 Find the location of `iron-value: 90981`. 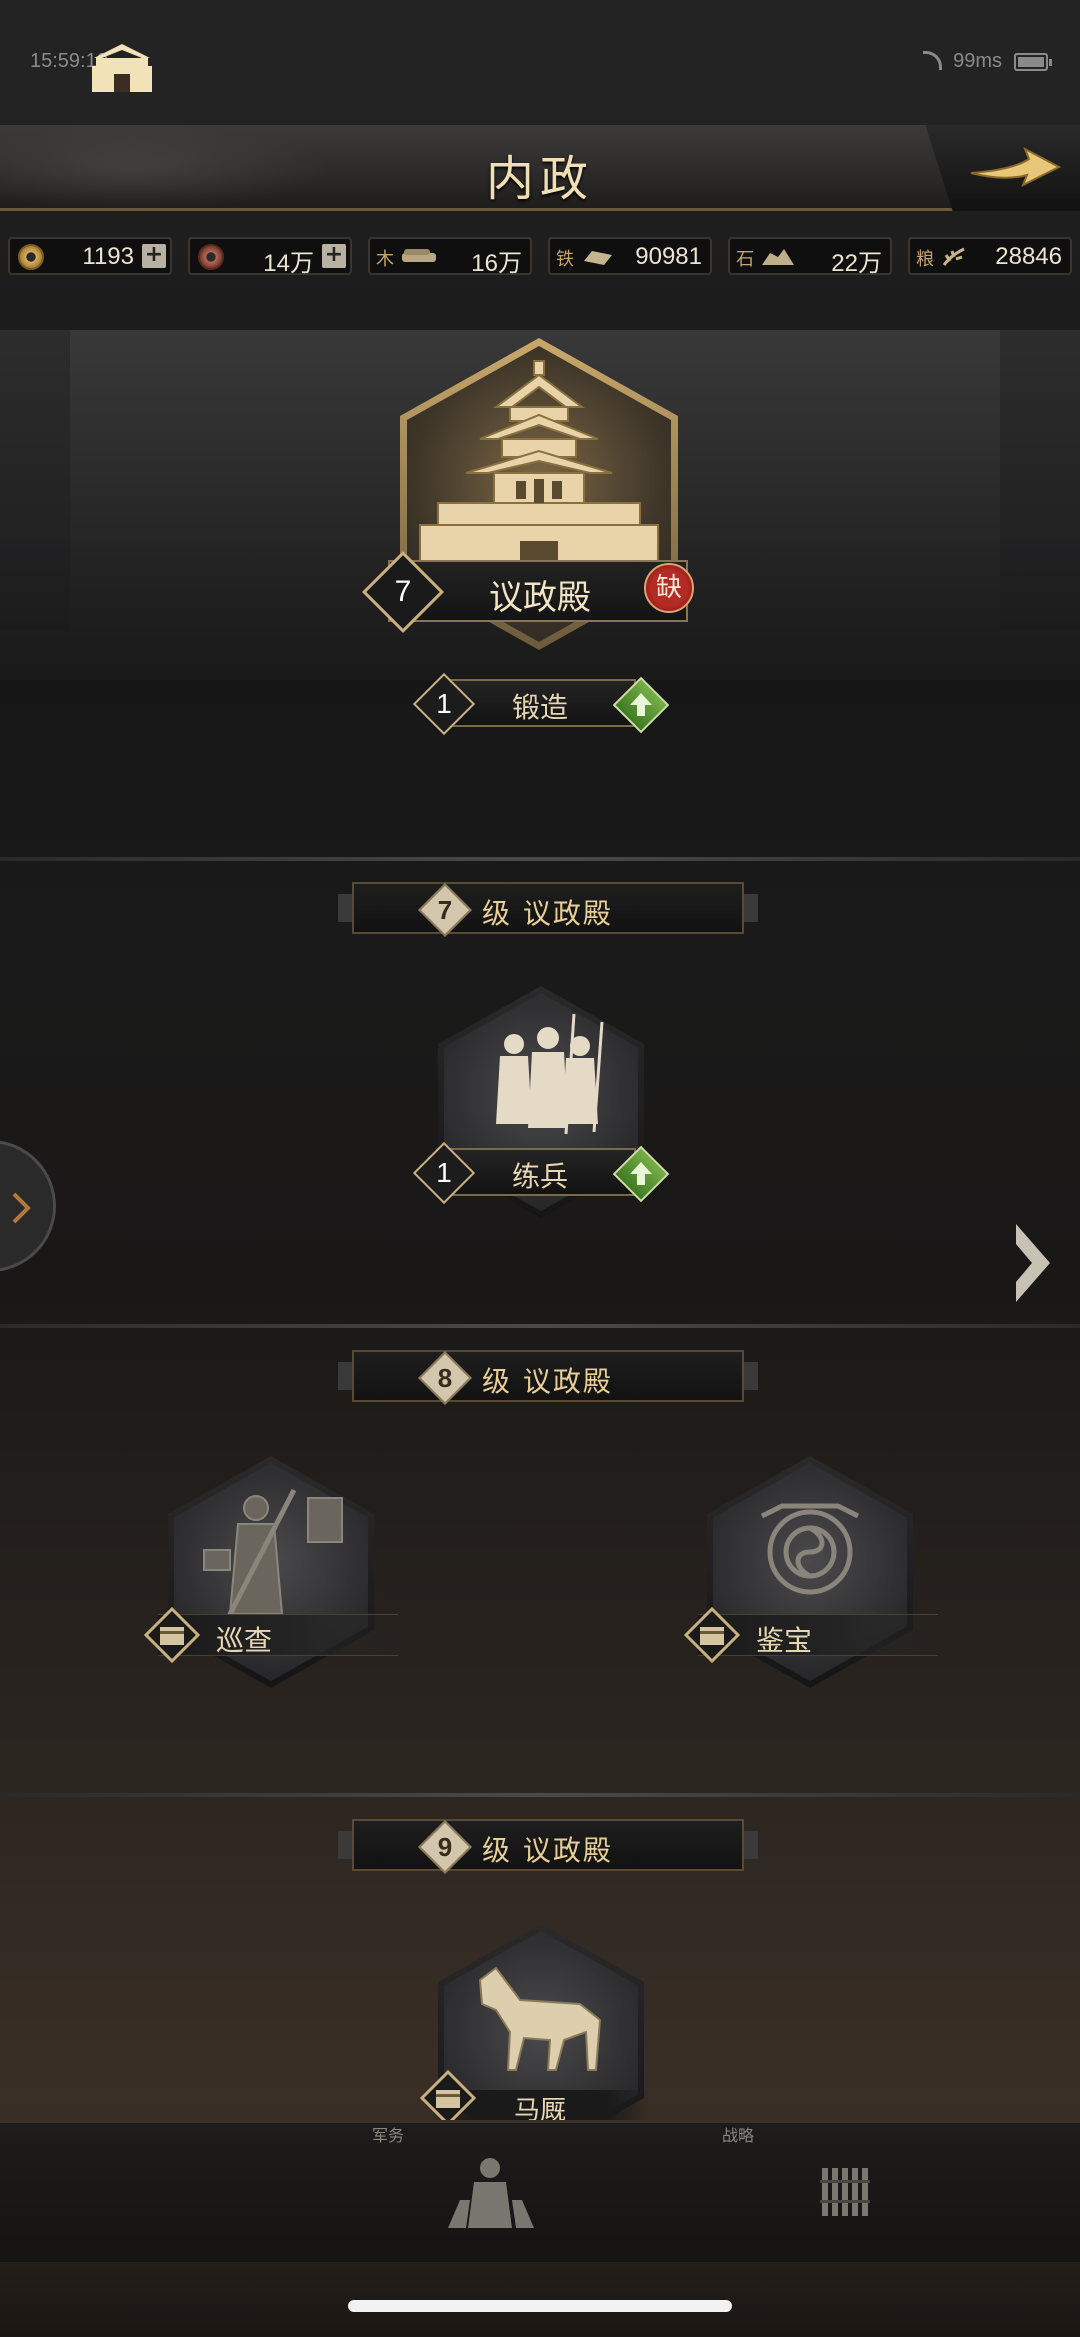

iron-value: 90981 is located at coordinates (668, 256).